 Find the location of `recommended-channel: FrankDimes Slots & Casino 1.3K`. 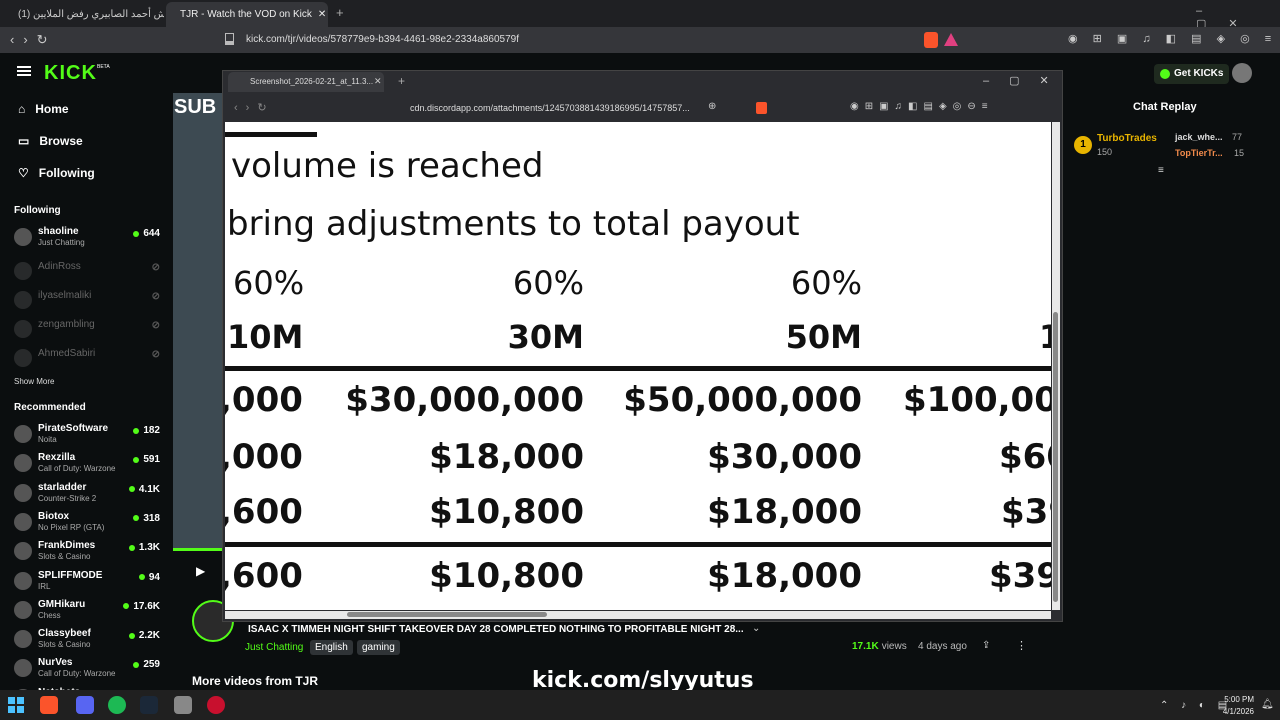

recommended-channel: FrankDimes Slots & Casino 1.3K is located at coordinates (89, 553).